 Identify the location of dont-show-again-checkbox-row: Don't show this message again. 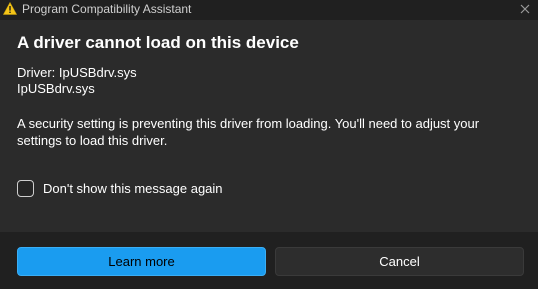
(120, 188).